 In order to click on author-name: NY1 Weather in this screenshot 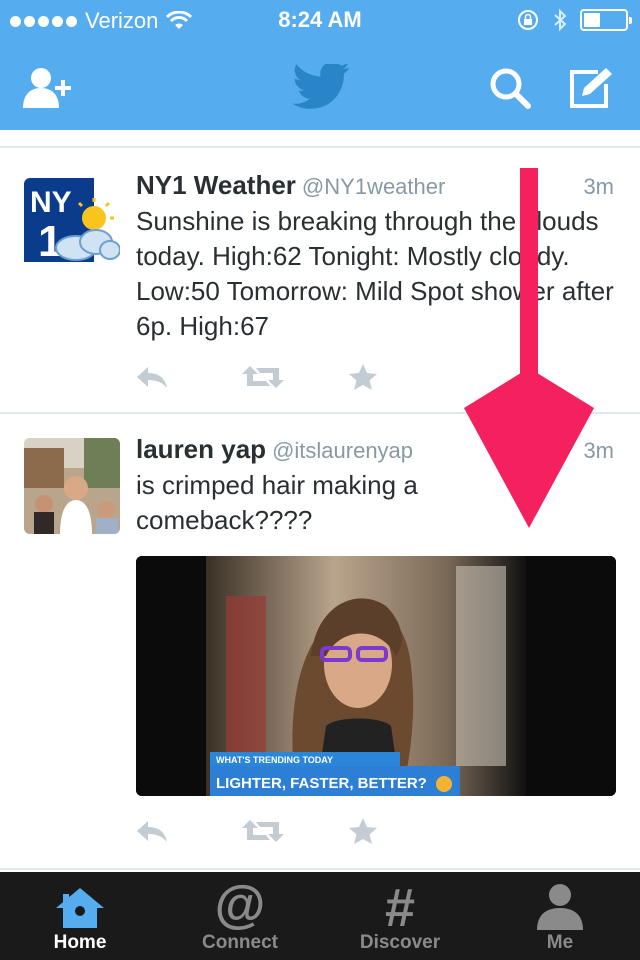, I will do `click(216, 185)`.